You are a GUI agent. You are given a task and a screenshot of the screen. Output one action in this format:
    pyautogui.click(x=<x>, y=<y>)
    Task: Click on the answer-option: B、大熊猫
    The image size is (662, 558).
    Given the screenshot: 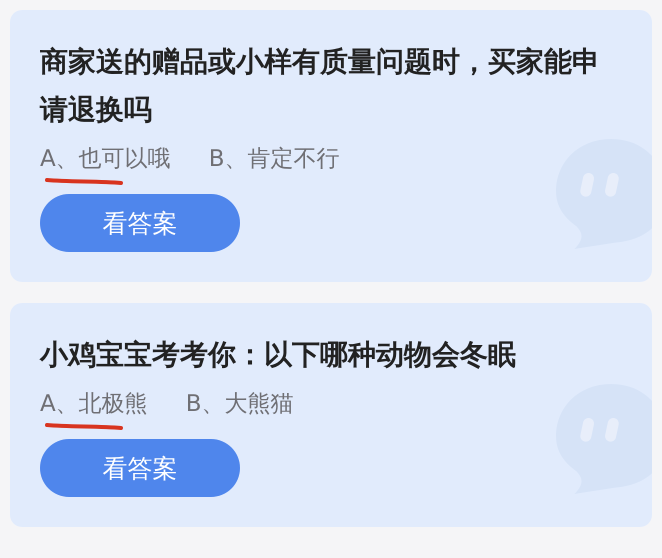 What is the action you would take?
    pyautogui.click(x=240, y=404)
    